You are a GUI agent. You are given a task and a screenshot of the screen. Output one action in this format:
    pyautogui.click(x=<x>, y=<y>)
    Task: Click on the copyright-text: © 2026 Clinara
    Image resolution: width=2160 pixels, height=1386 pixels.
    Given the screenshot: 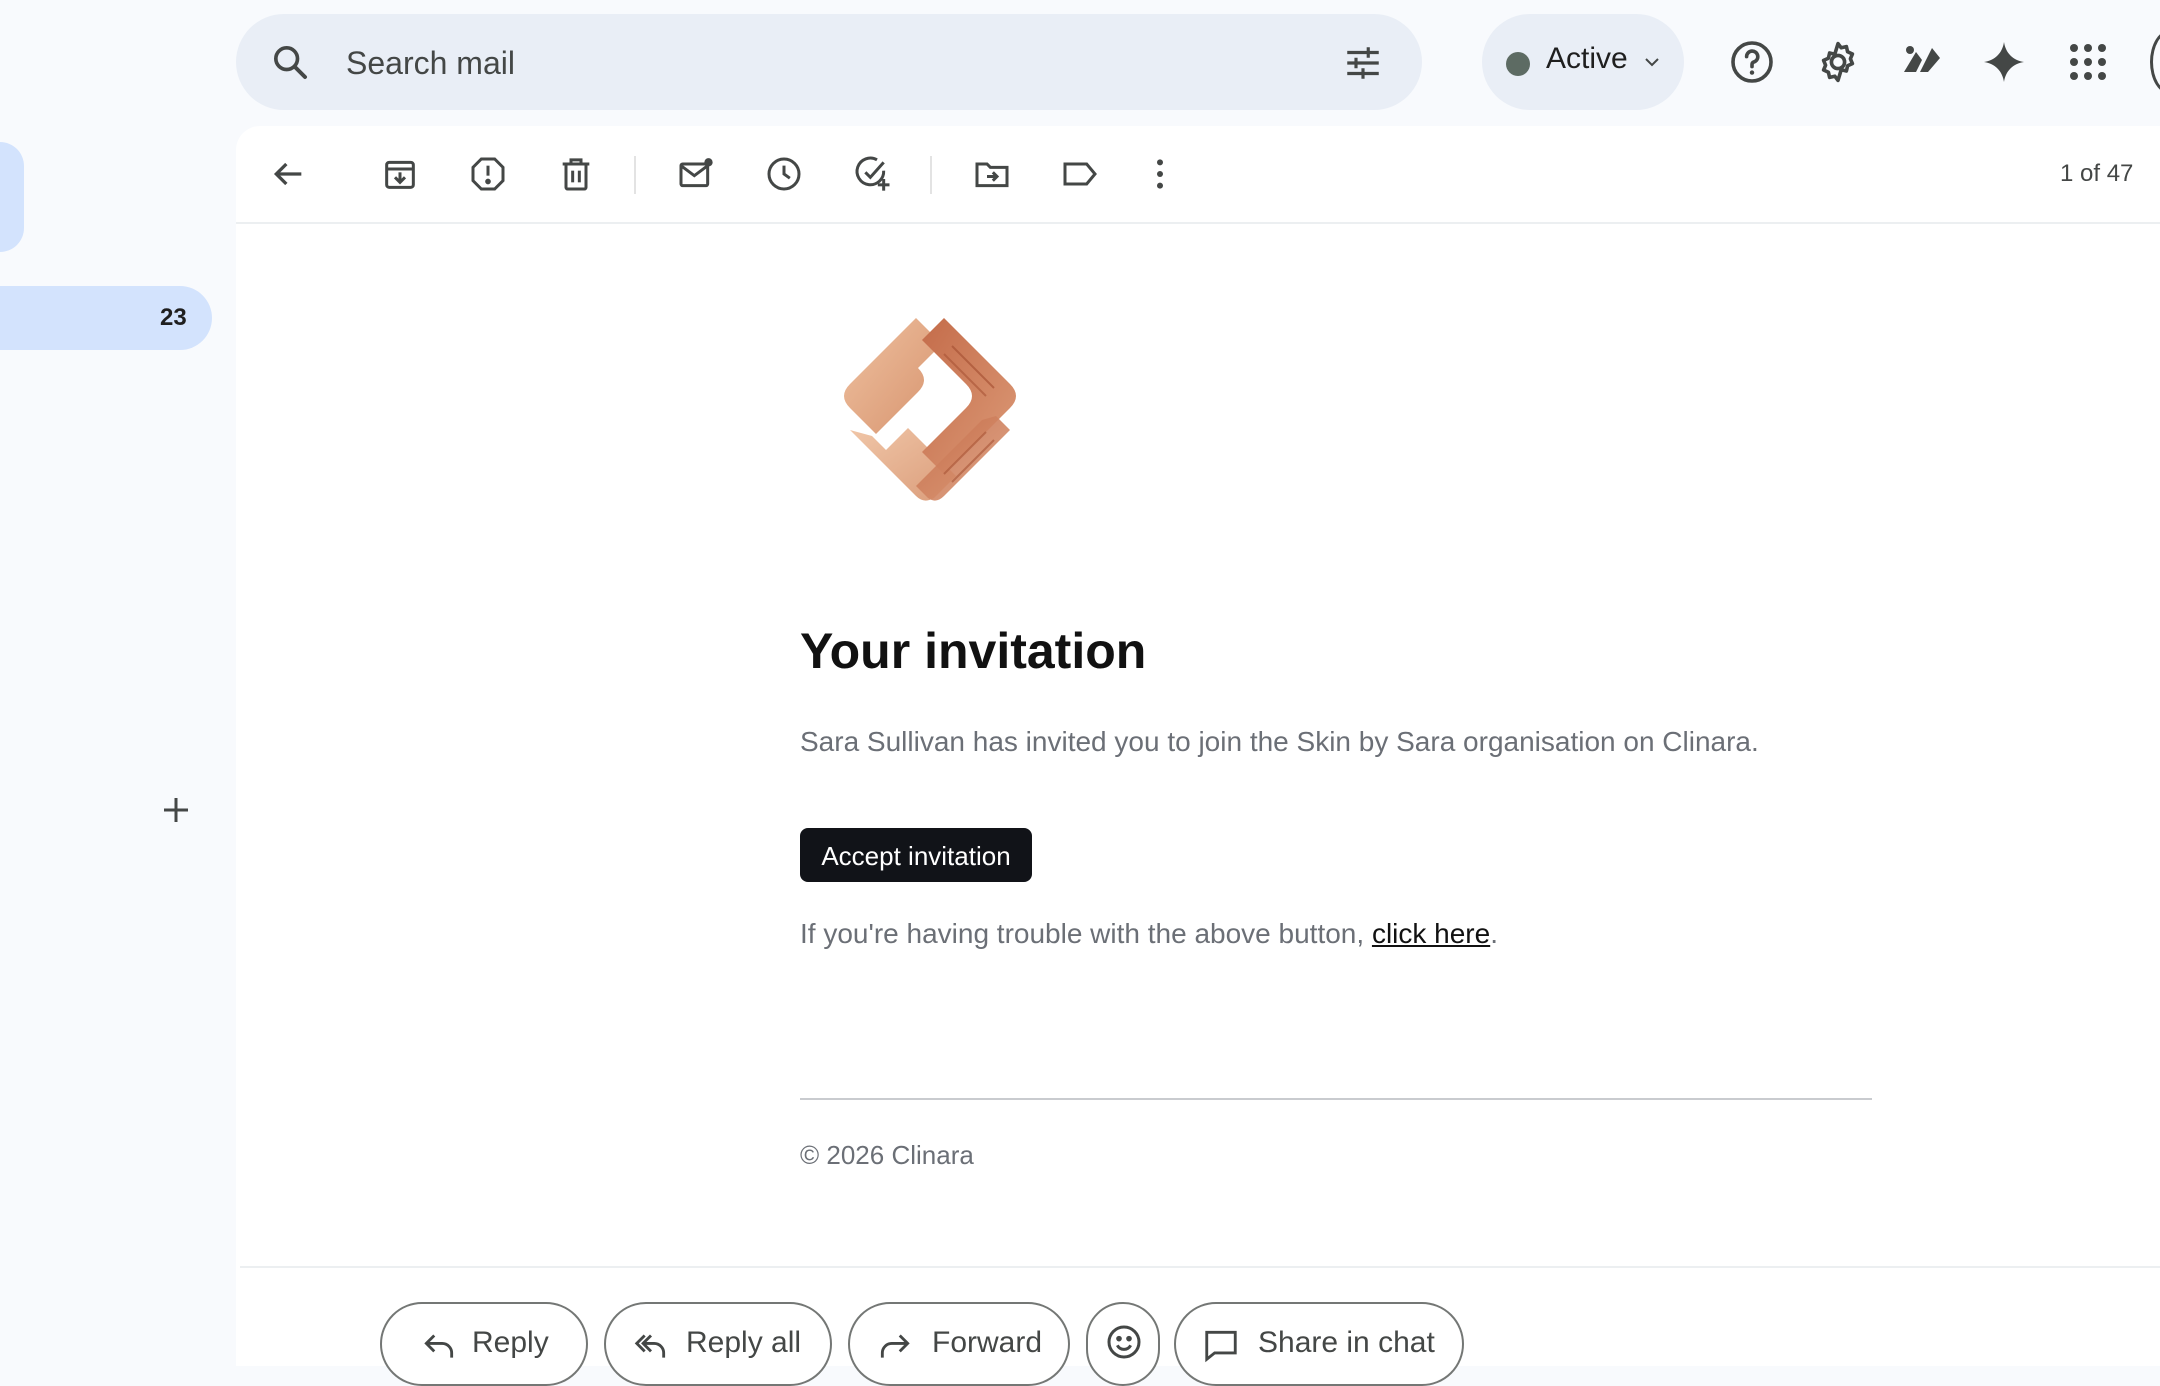 What is the action you would take?
    pyautogui.click(x=887, y=1155)
    